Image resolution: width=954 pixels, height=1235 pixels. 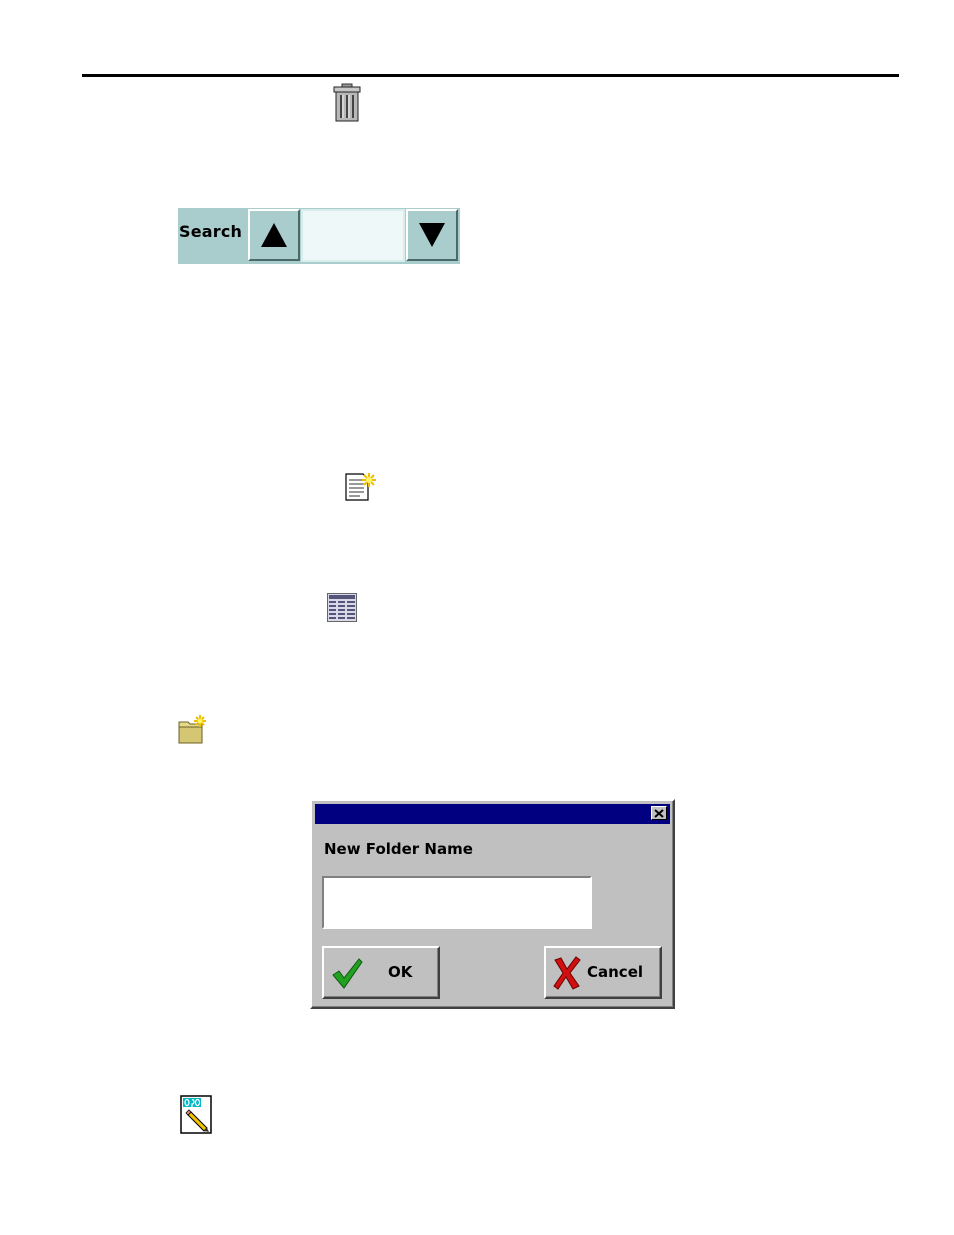 I want to click on search-down-button, so click(x=432, y=235).